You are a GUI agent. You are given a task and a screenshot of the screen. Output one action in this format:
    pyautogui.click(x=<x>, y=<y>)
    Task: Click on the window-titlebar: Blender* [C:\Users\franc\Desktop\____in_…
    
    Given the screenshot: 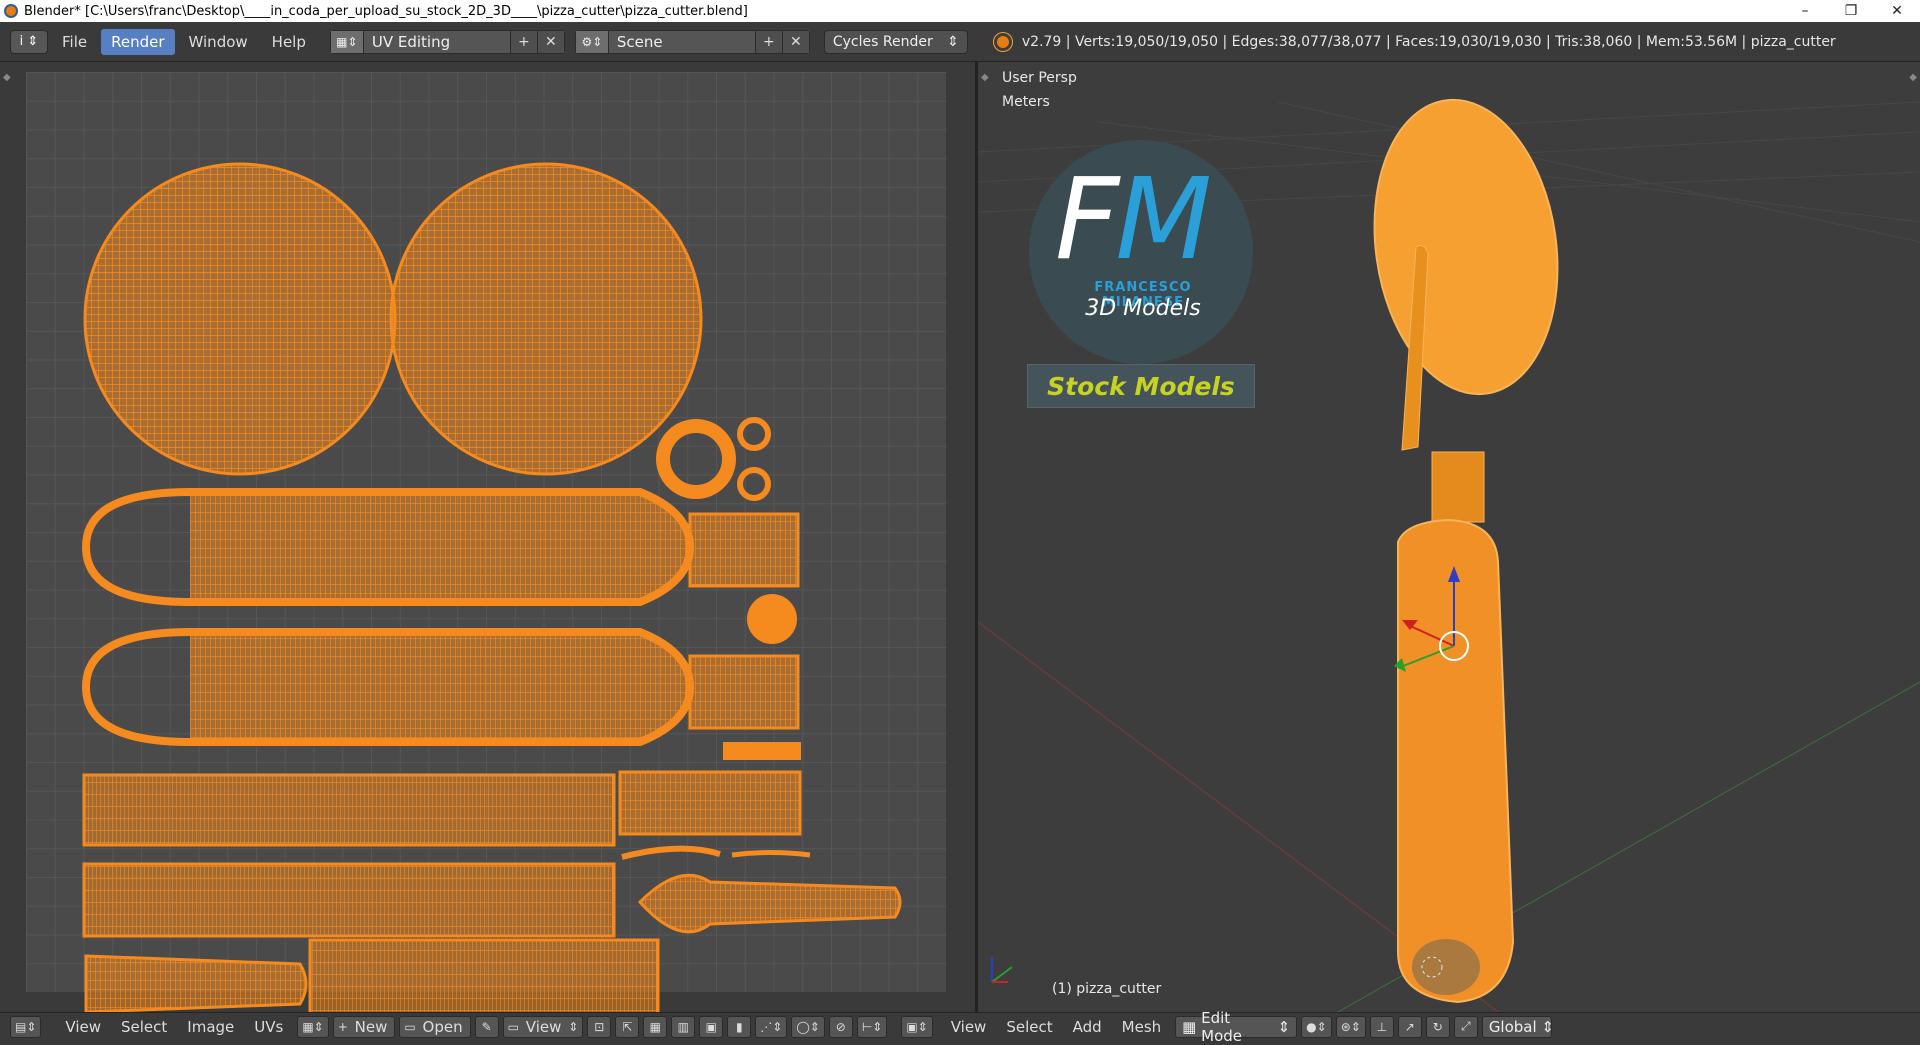 What is the action you would take?
    pyautogui.click(x=960, y=11)
    